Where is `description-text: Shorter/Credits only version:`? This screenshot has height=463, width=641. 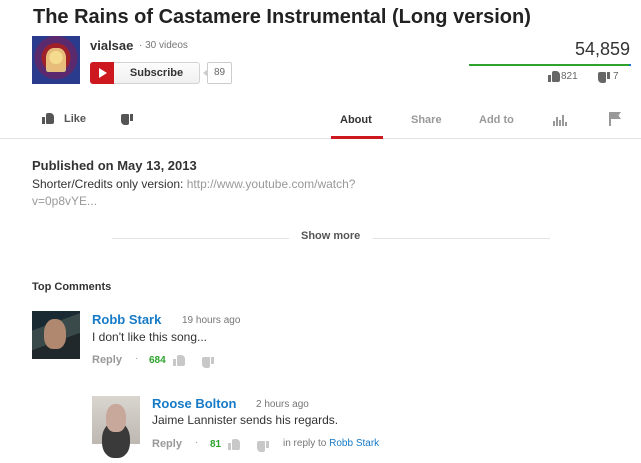
description-text: Shorter/Credits only version: is located at coordinates (109, 184).